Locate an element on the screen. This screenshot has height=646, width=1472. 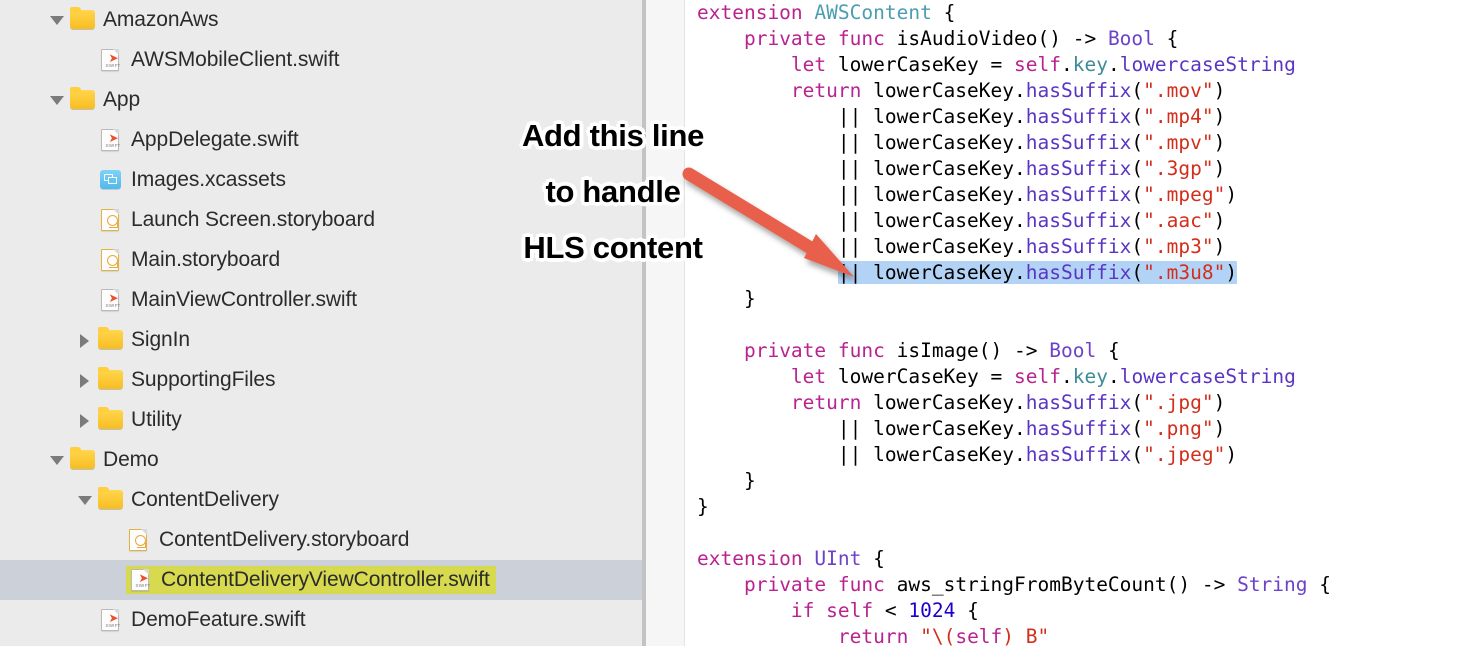
code-line: return lowerCaseKey.hasSuffix(".jpg") is located at coordinates (1014, 403).